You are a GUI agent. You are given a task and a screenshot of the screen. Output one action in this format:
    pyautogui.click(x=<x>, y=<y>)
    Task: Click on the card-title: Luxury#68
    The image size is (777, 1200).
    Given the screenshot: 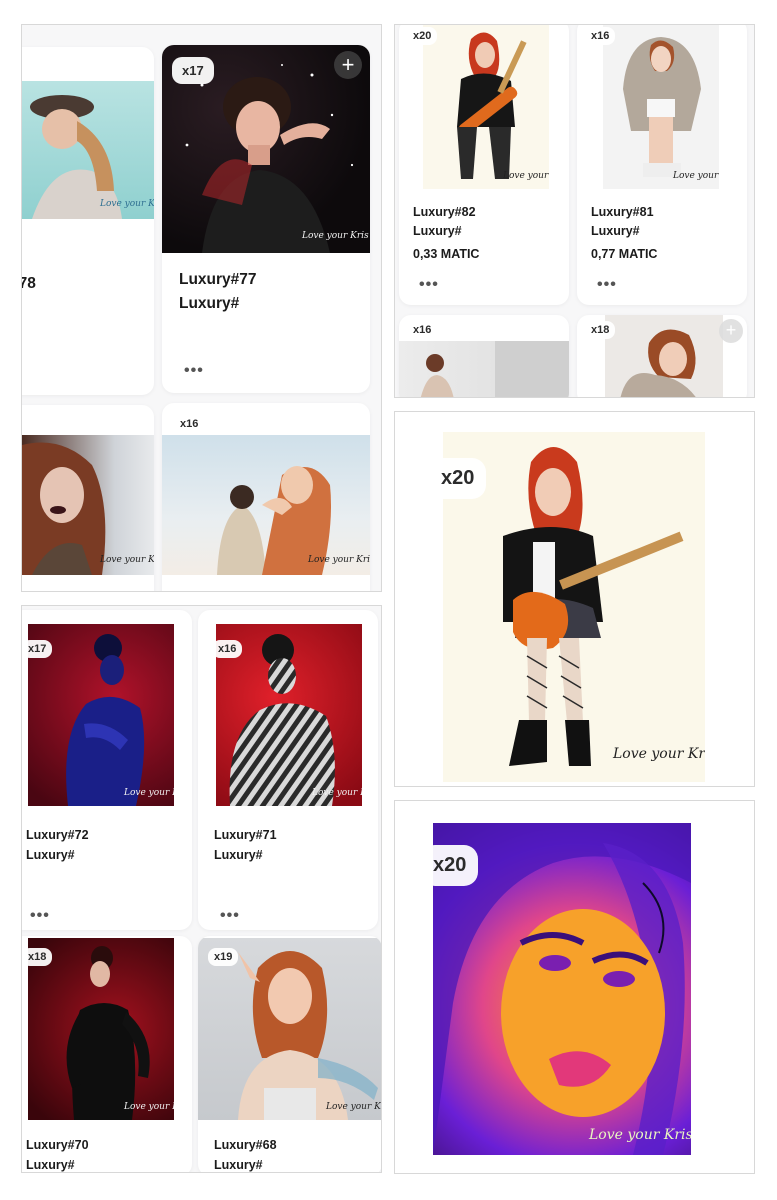 What is the action you would take?
    pyautogui.click(x=245, y=1145)
    